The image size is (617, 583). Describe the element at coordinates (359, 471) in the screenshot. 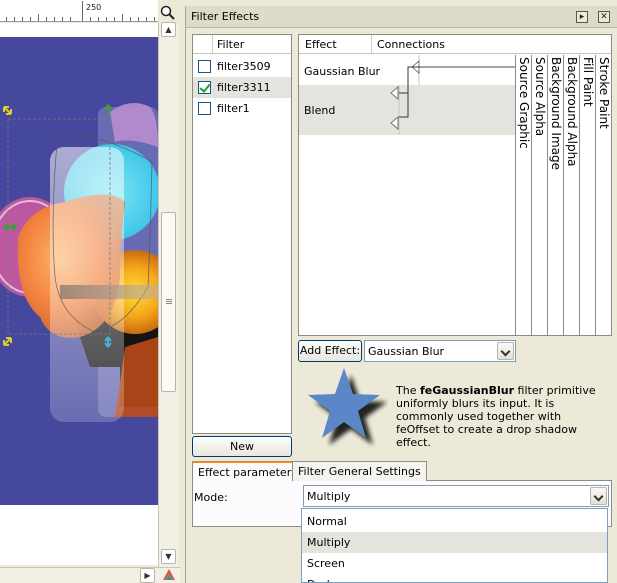

I see `tab-filter-general-settings: Filter General Settings` at that location.